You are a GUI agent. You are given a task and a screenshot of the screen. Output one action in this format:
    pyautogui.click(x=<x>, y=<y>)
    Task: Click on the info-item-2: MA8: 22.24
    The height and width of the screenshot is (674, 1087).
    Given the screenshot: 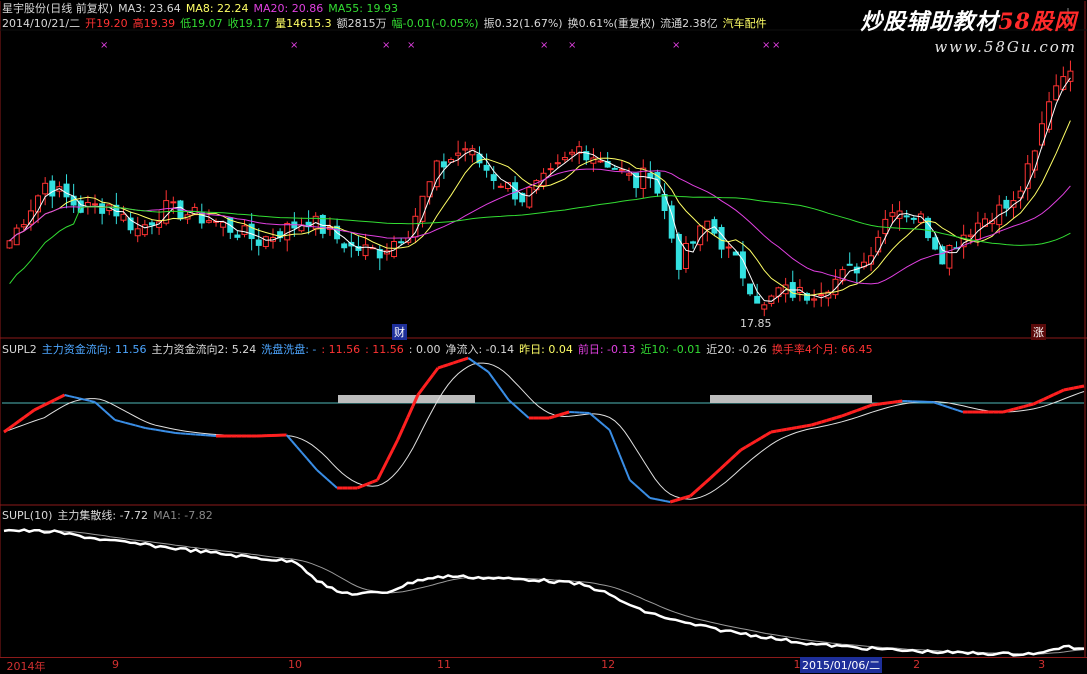 What is the action you would take?
    pyautogui.click(x=217, y=8)
    